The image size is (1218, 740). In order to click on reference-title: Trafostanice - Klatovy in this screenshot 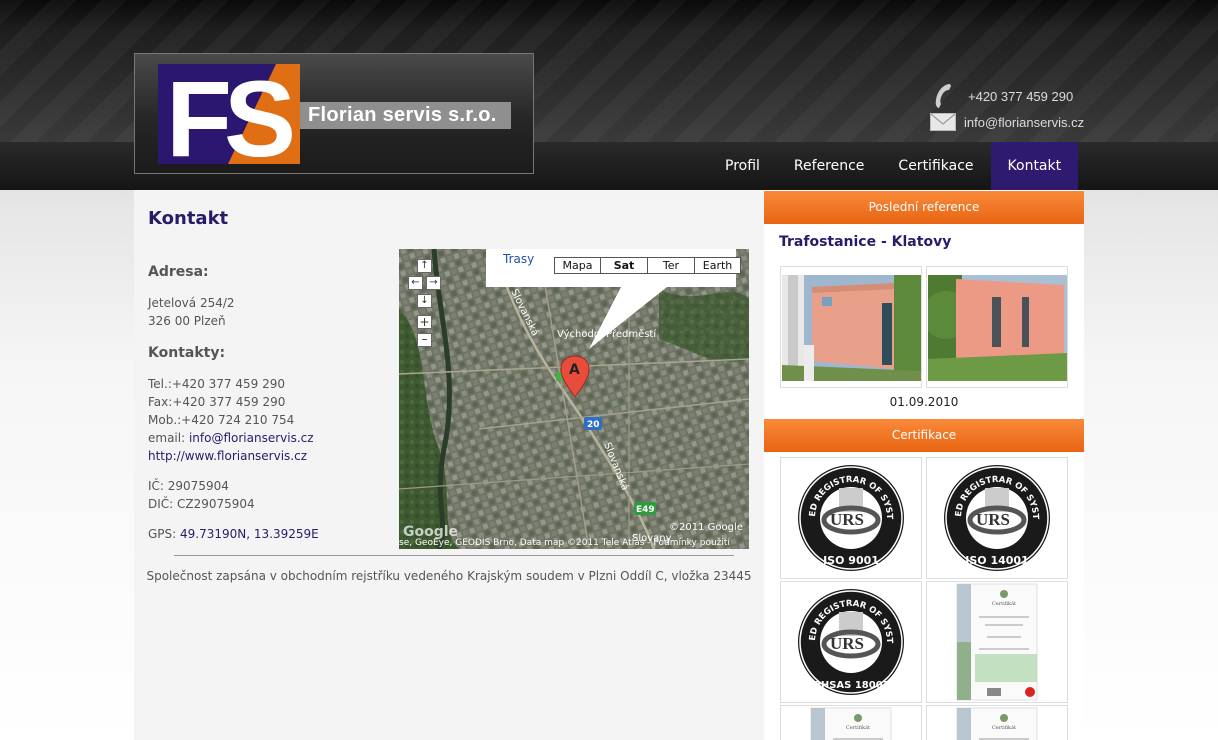, I will do `click(865, 242)`.